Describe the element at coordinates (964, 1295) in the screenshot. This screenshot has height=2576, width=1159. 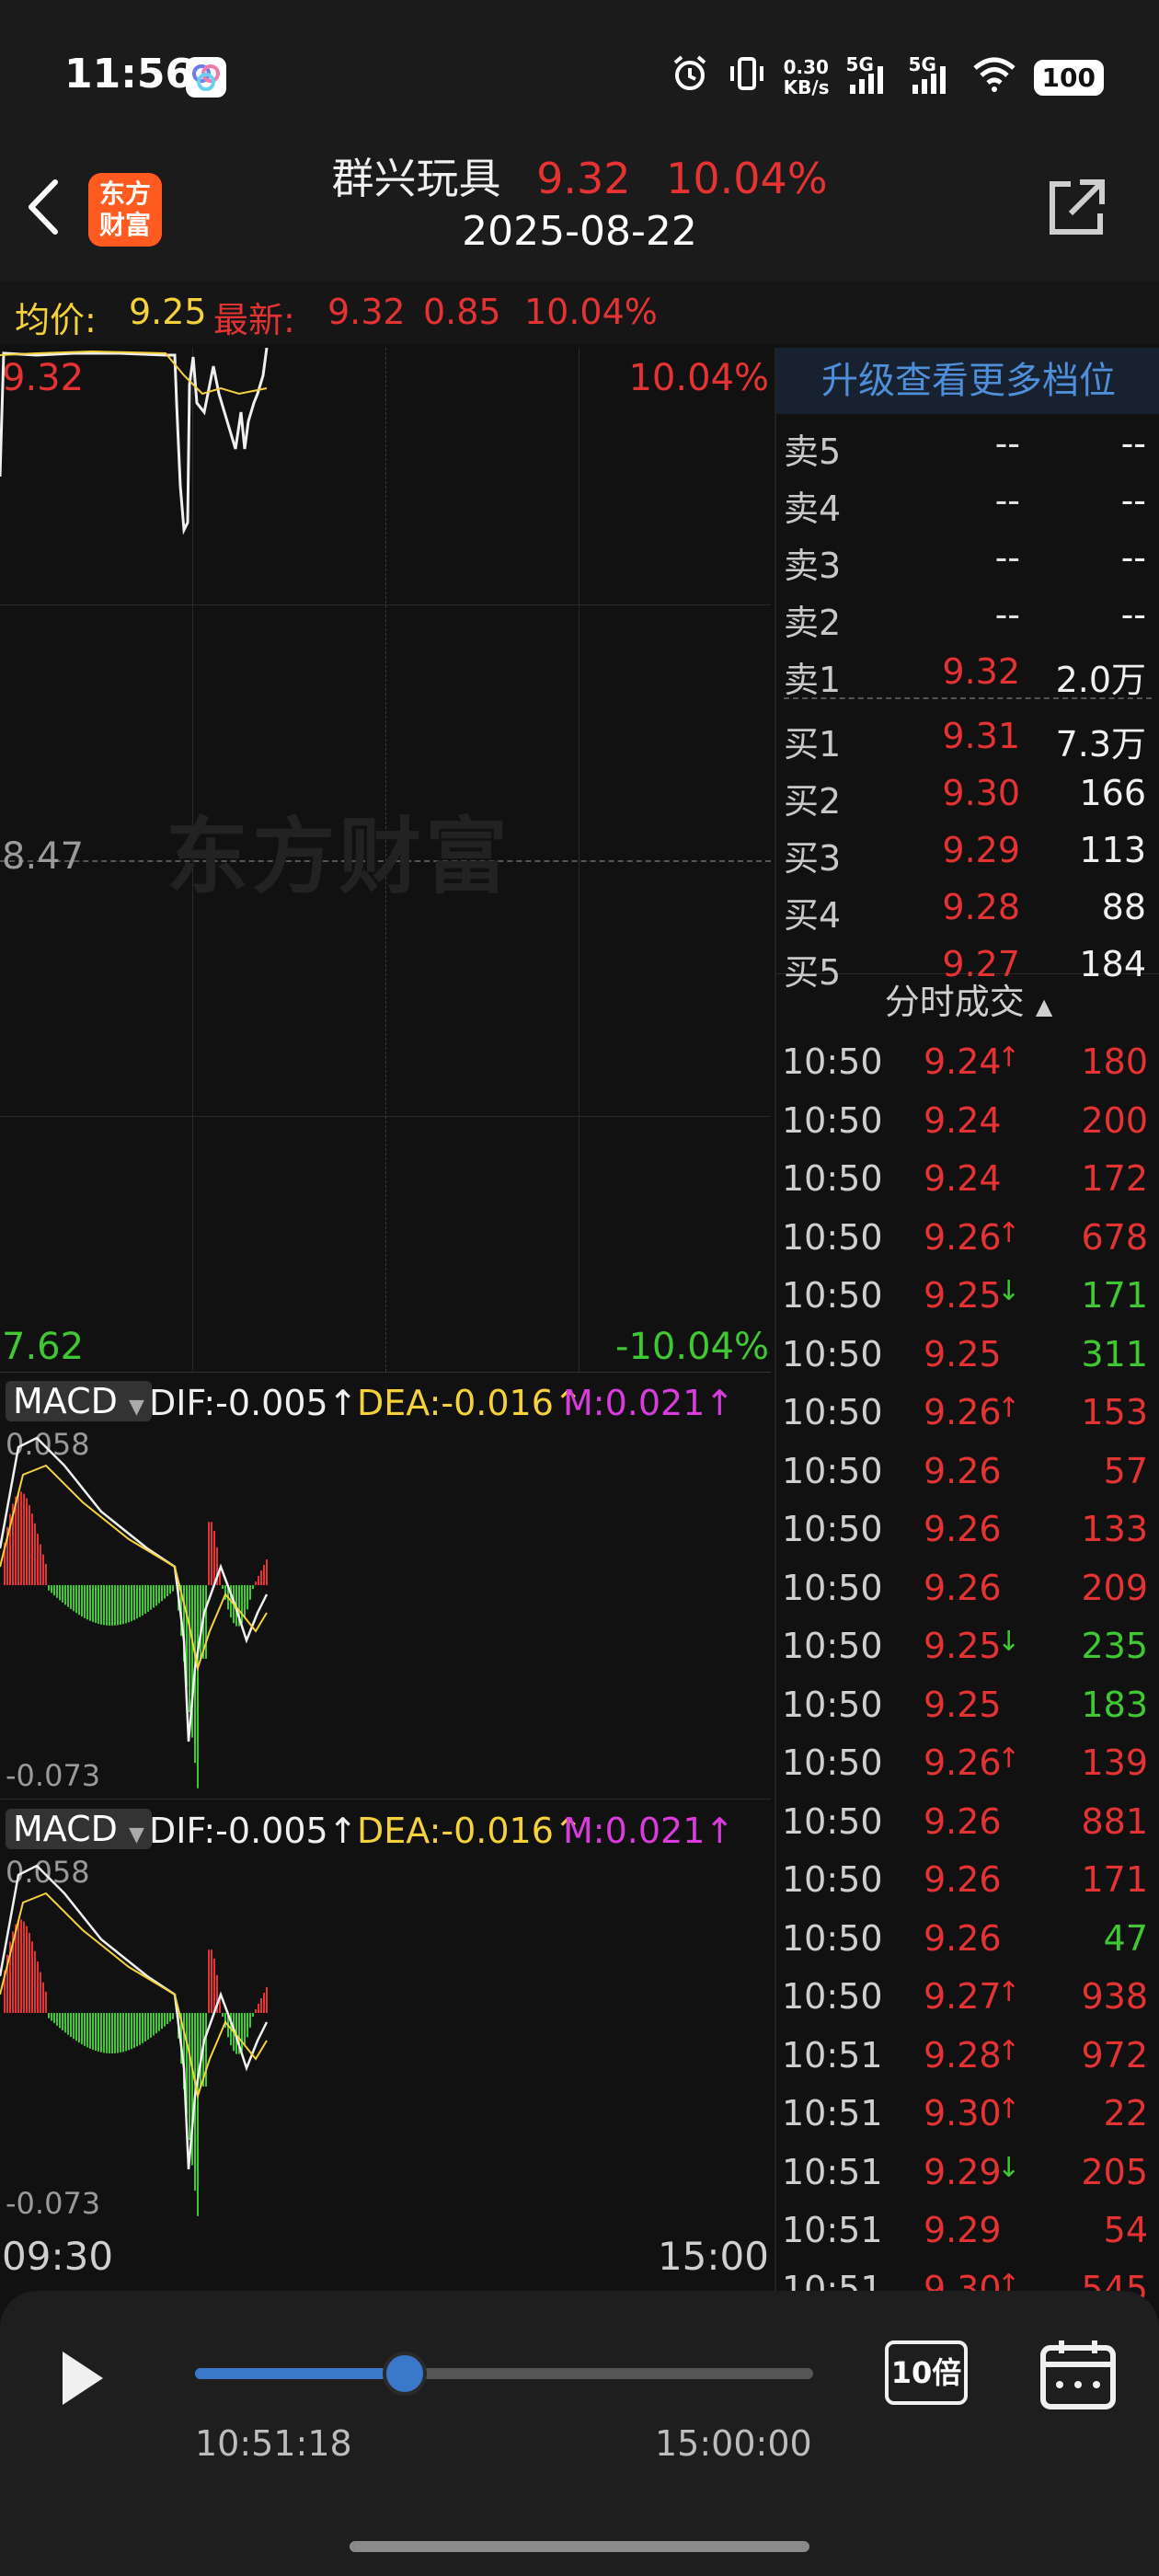
I see `trade-row: 10:50 9.25 ↓ 171` at that location.